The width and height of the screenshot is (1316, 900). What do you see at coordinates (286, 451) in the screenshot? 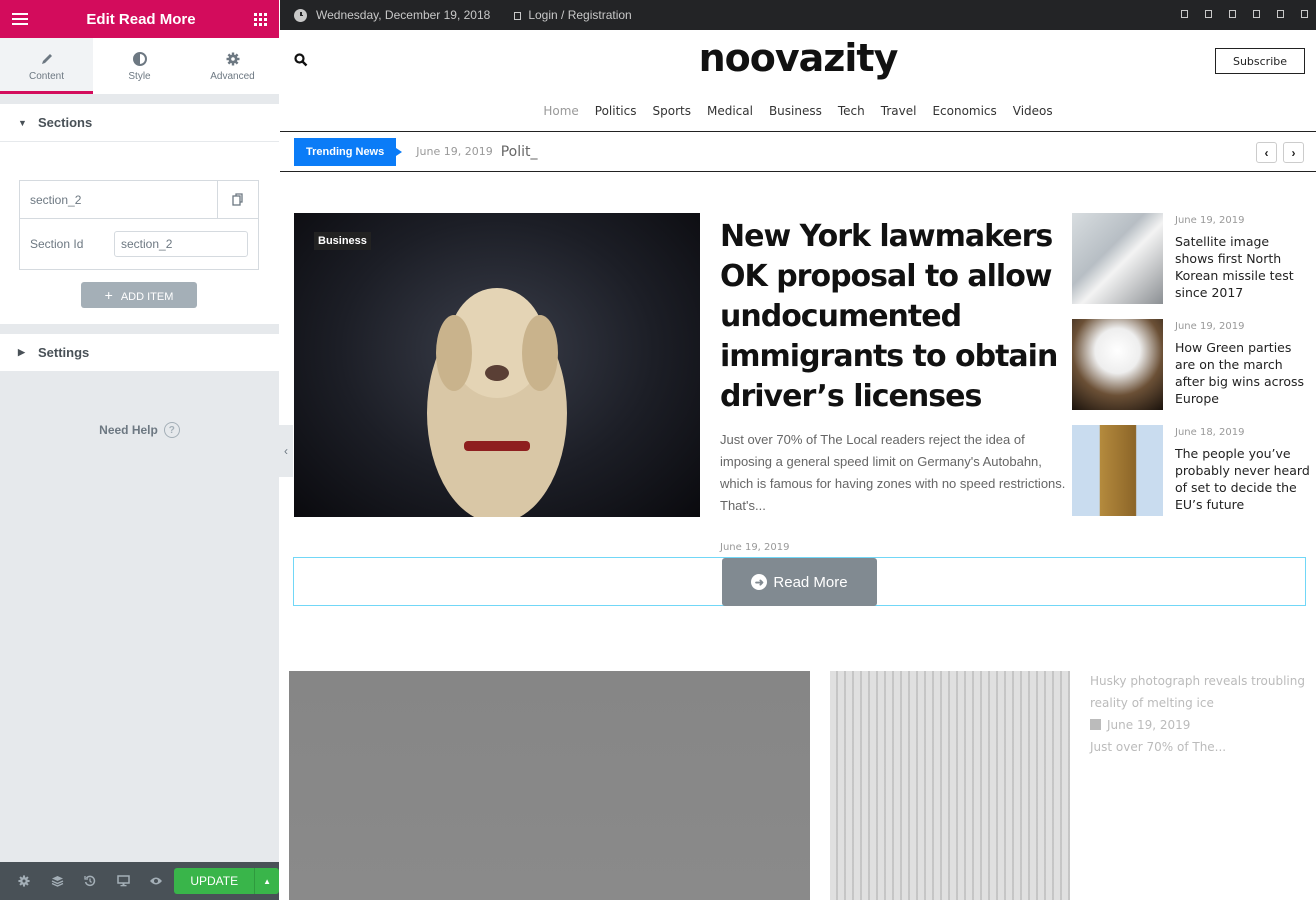
I see `collapse-panel-handle: ‹` at bounding box center [286, 451].